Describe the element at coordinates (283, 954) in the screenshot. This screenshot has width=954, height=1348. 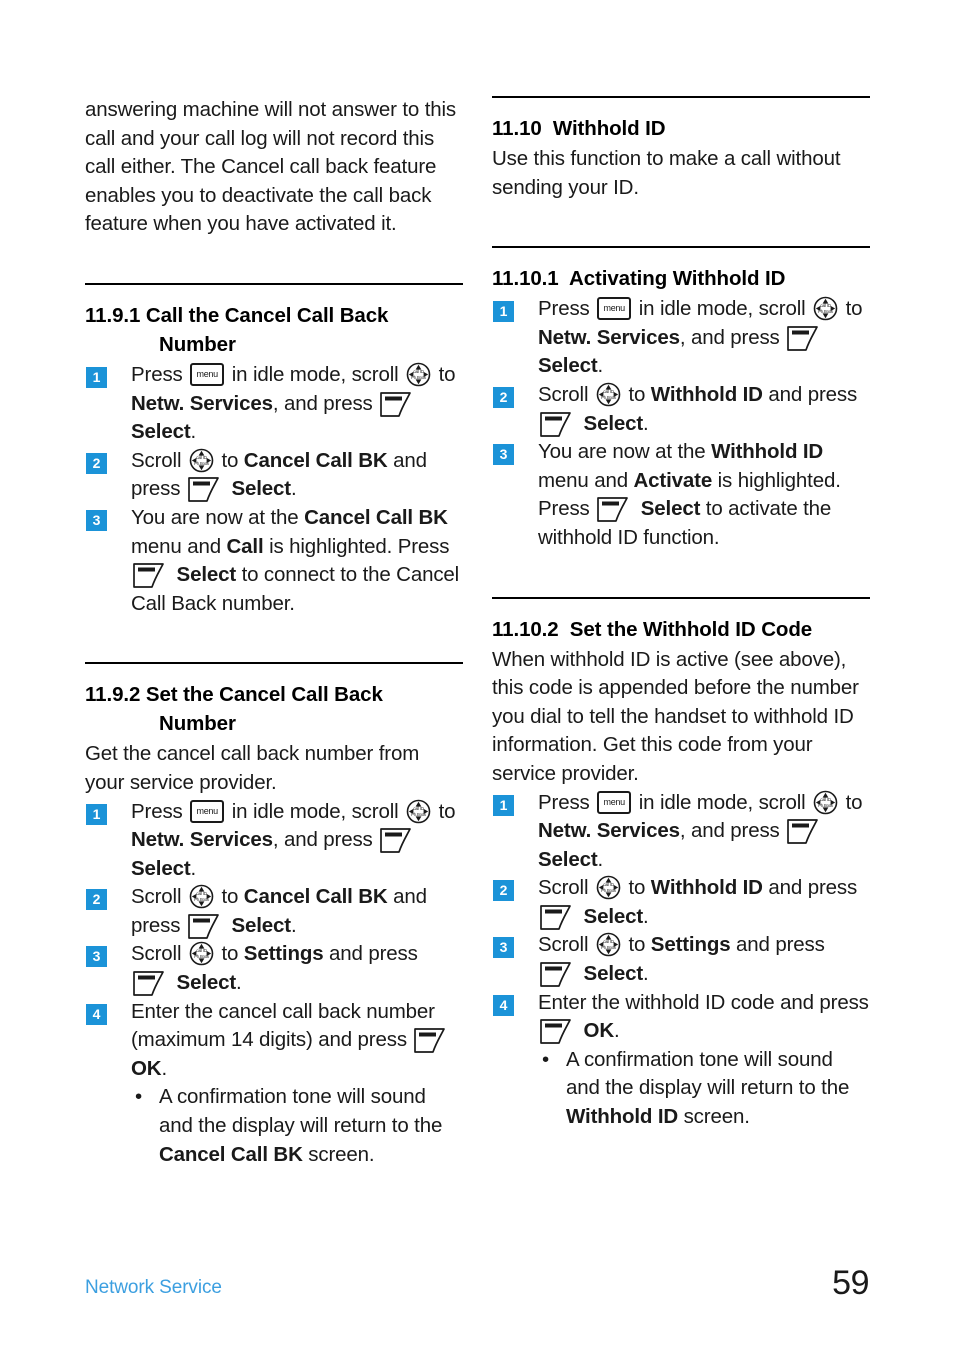
I see `bold-term: Settings` at that location.